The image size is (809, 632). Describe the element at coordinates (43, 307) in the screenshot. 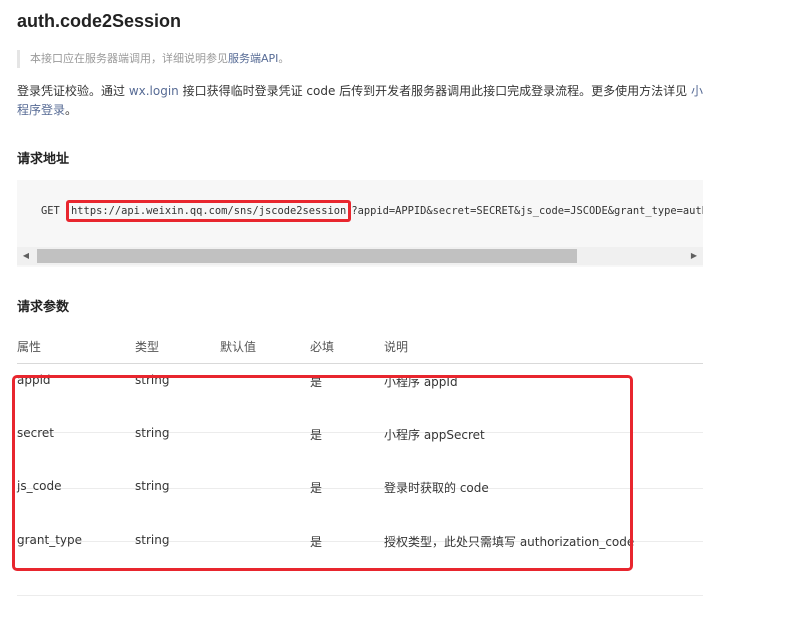

I see `request-params-heading: 请求参数` at that location.